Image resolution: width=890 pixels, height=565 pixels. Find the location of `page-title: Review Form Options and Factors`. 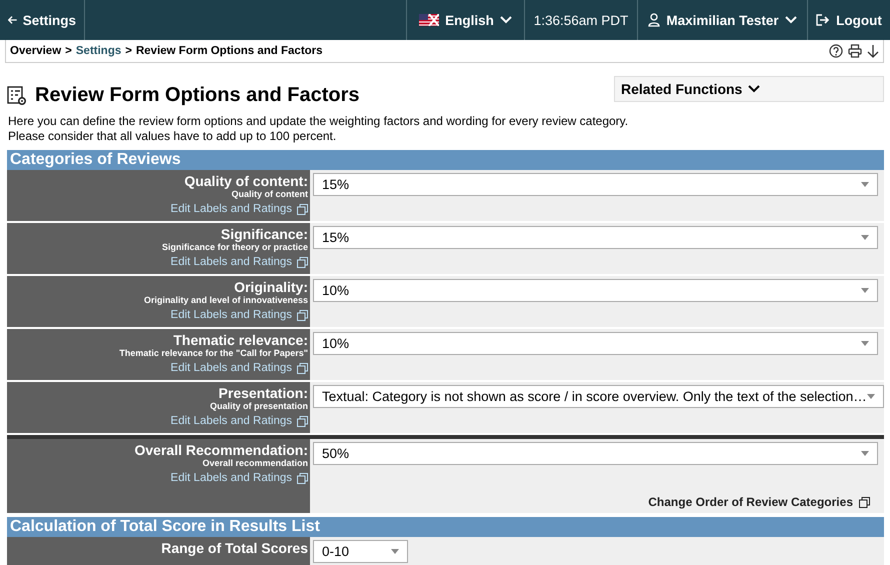

page-title: Review Form Options and Factors is located at coordinates (197, 95).